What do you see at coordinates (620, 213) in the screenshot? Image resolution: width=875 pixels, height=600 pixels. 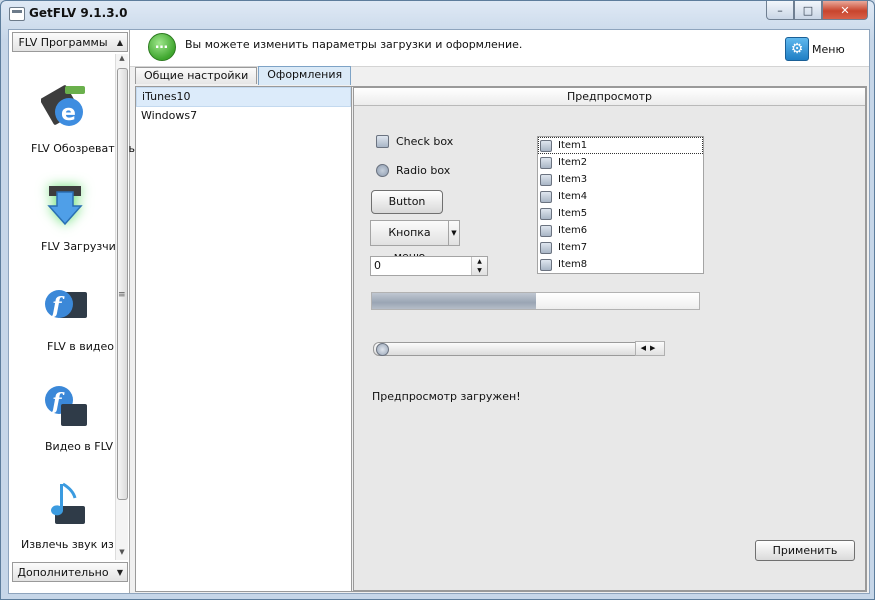 I see `list-item: Item5` at bounding box center [620, 213].